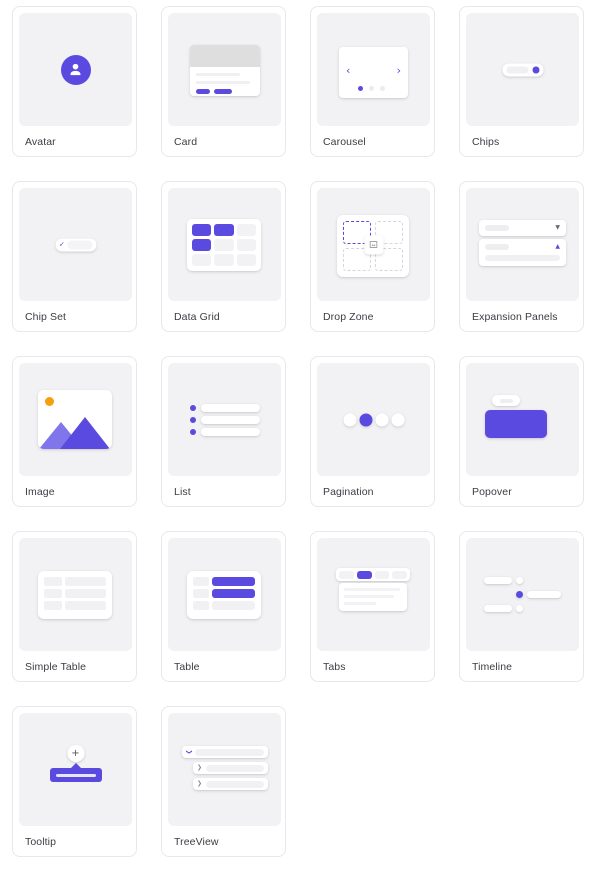  I want to click on chevron-left-icon: ‹, so click(348, 70).